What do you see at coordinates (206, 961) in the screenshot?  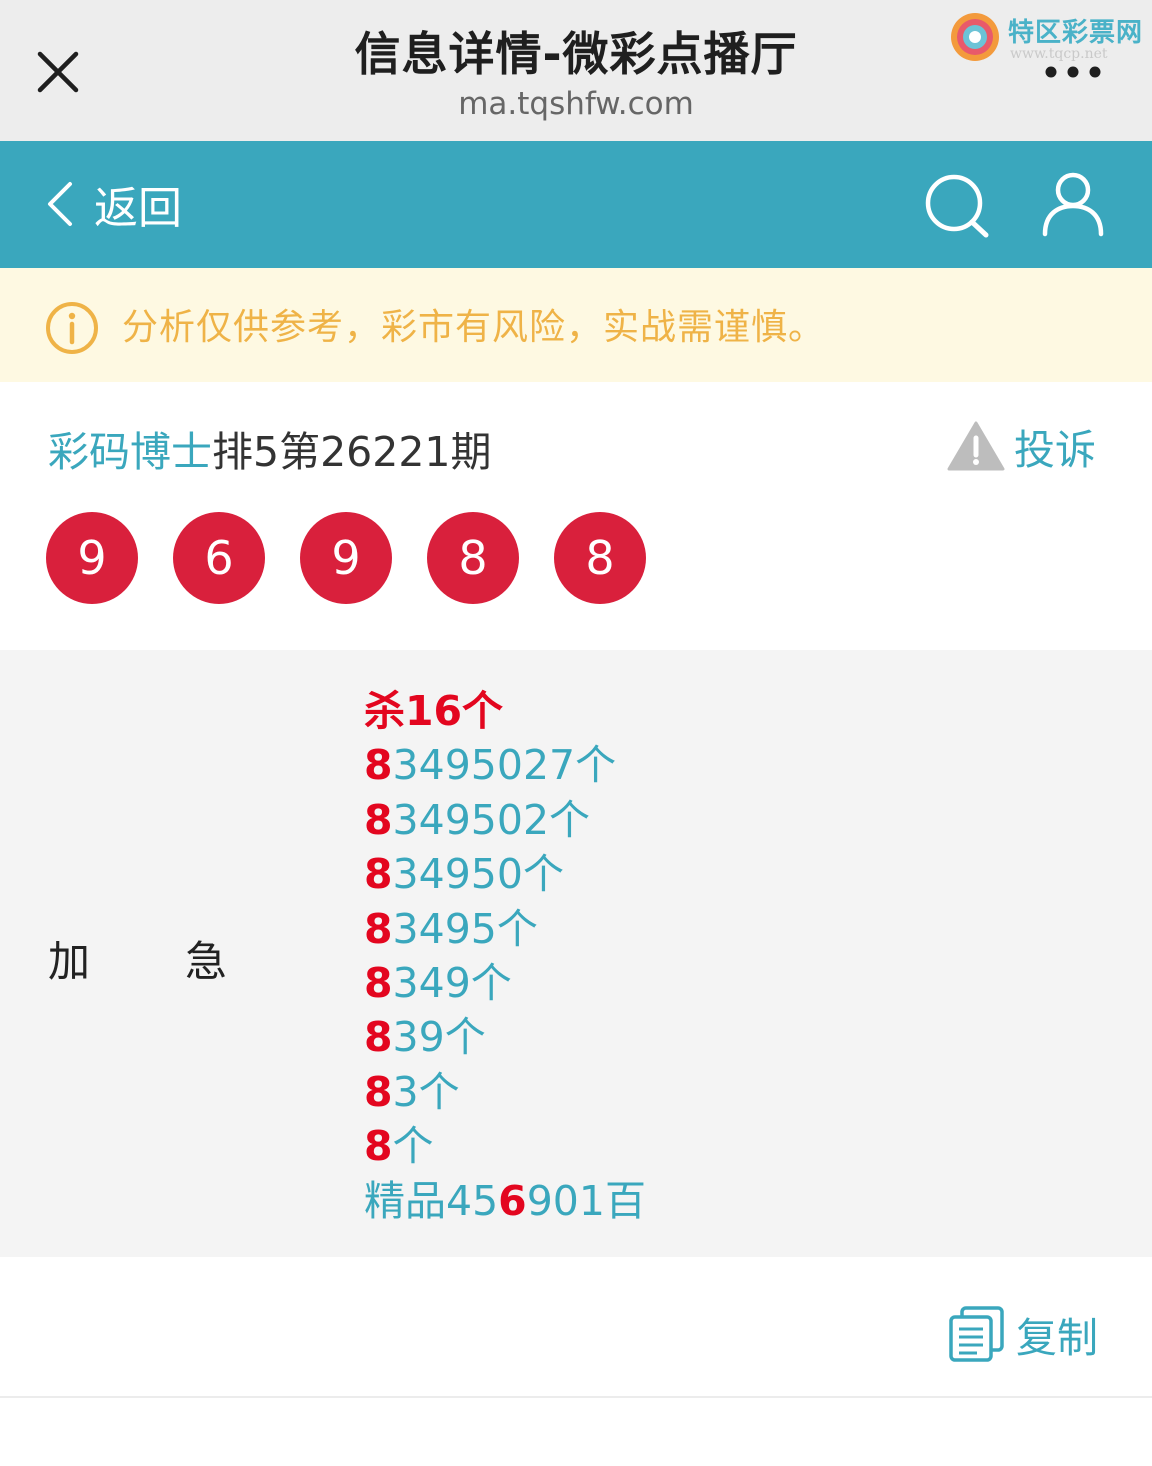 I see `urgent-label-right: 急` at bounding box center [206, 961].